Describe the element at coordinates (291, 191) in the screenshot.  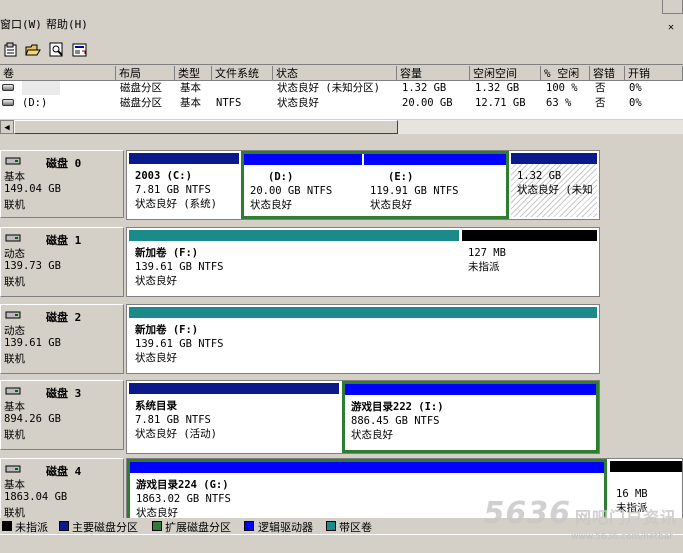
I see `partition-size: 20.00 GB NTFS` at that location.